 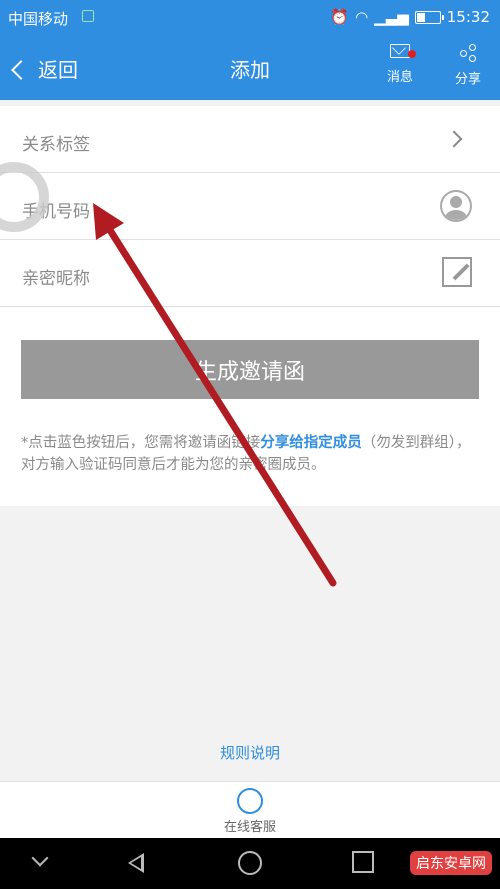 What do you see at coordinates (141, 443) in the screenshot?
I see `note-text-start: *点击蓝色按钮后，您需将邀请函链接` at bounding box center [141, 443].